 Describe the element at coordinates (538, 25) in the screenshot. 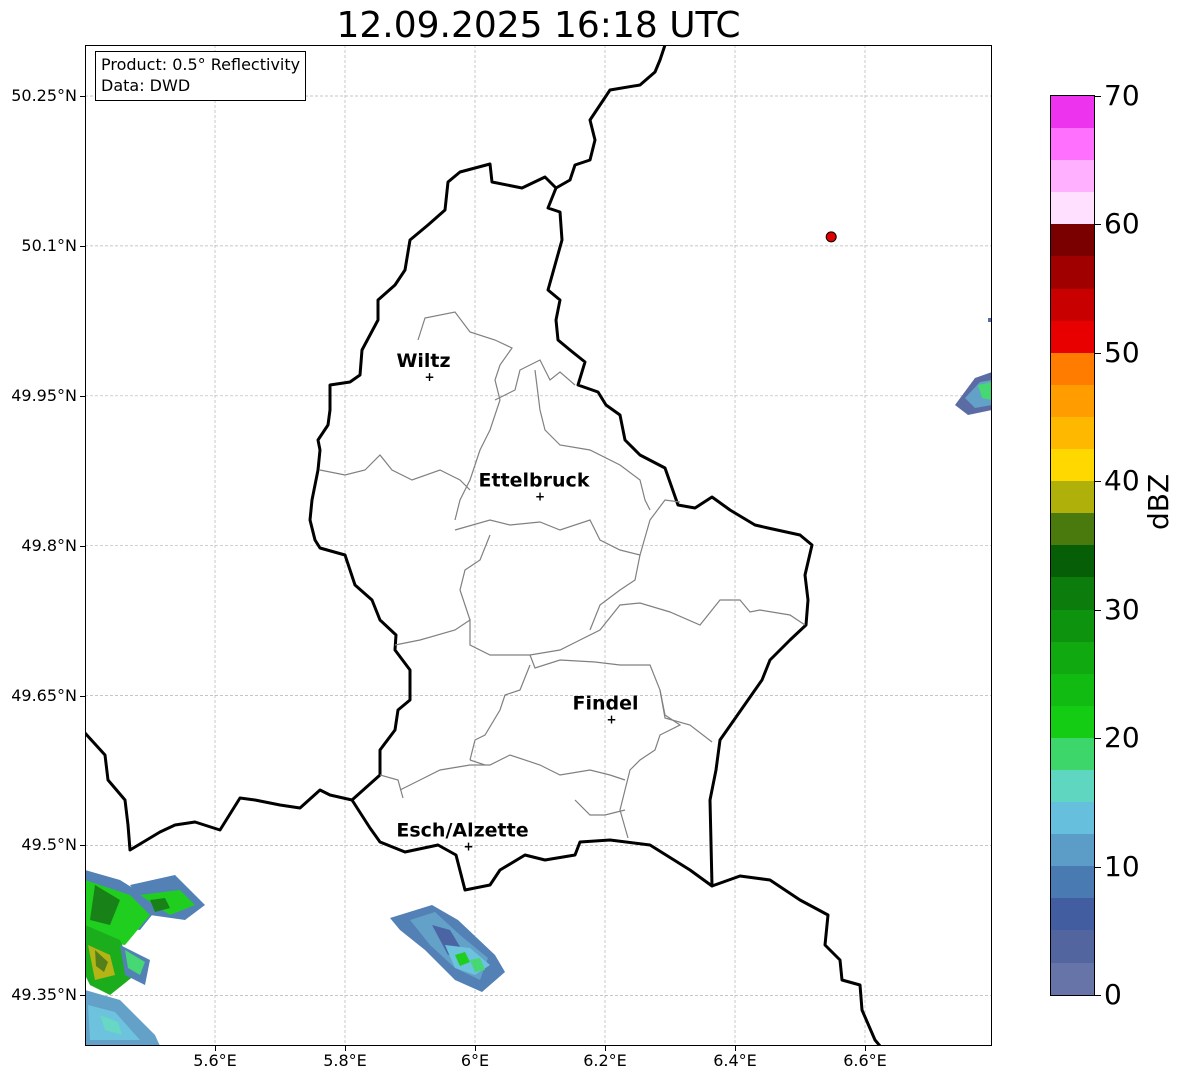

I see `map-title: 12.09.2025 16:18 UTC` at that location.